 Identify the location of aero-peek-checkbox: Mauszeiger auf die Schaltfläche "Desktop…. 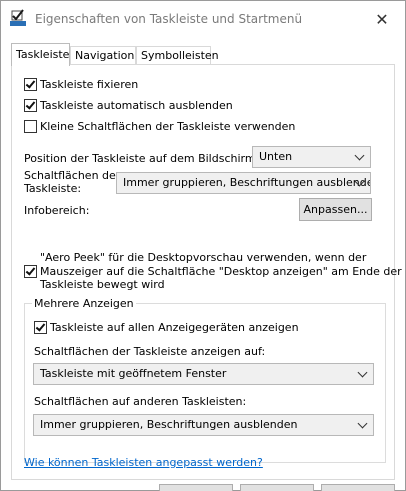
(213, 271).